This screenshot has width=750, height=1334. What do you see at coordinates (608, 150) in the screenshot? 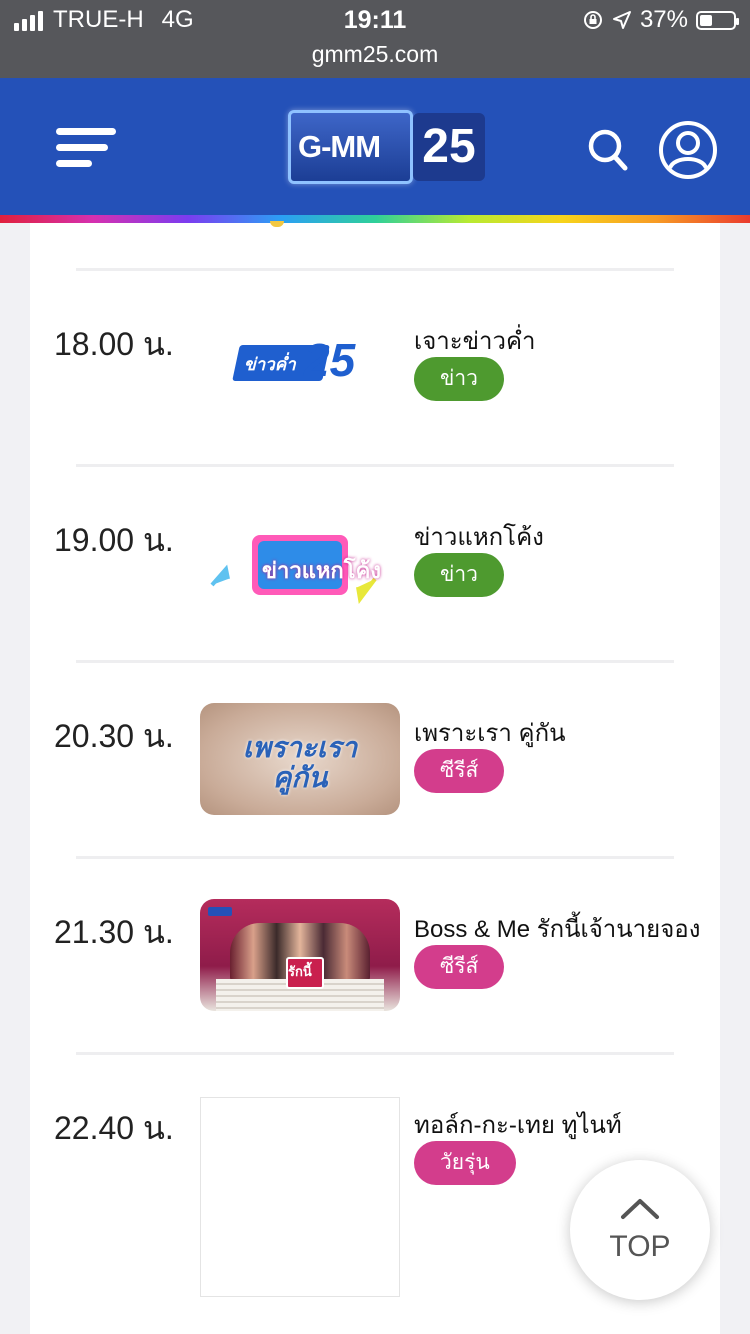
I see `search-icon` at bounding box center [608, 150].